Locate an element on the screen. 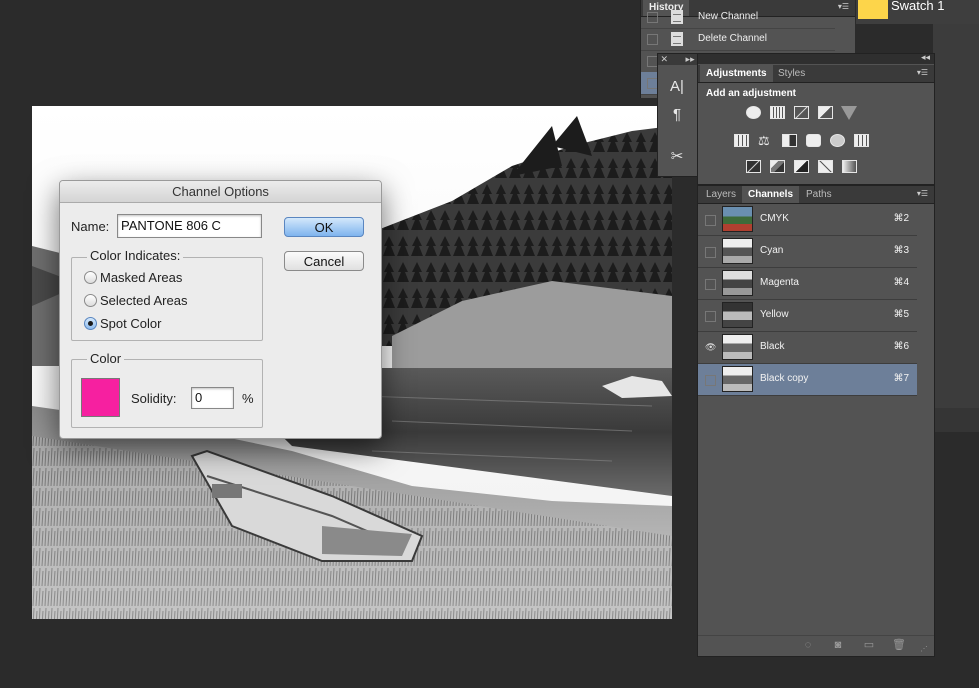 The image size is (979, 688). channel-shortcut: ⌘3 is located at coordinates (901, 250).